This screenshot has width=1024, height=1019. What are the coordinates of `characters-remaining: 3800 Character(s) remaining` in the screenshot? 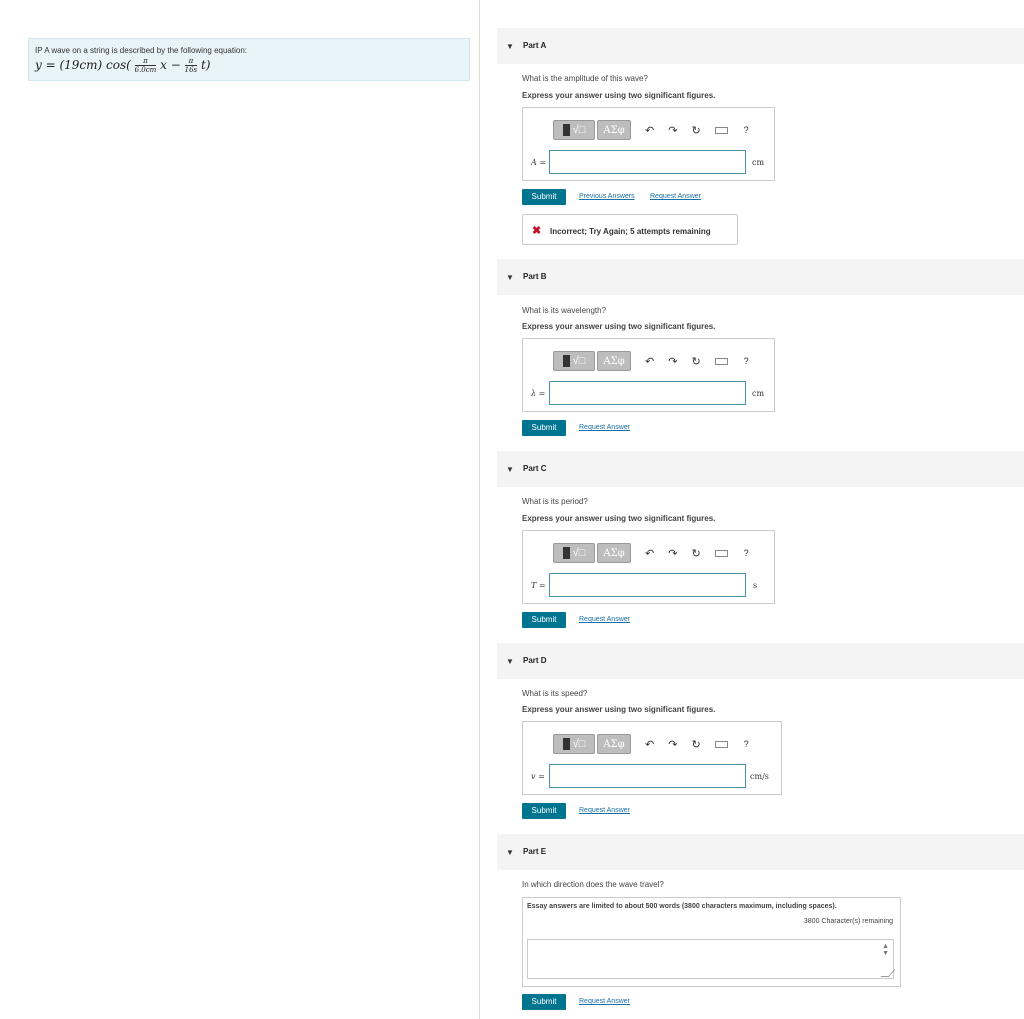 It's located at (848, 921).